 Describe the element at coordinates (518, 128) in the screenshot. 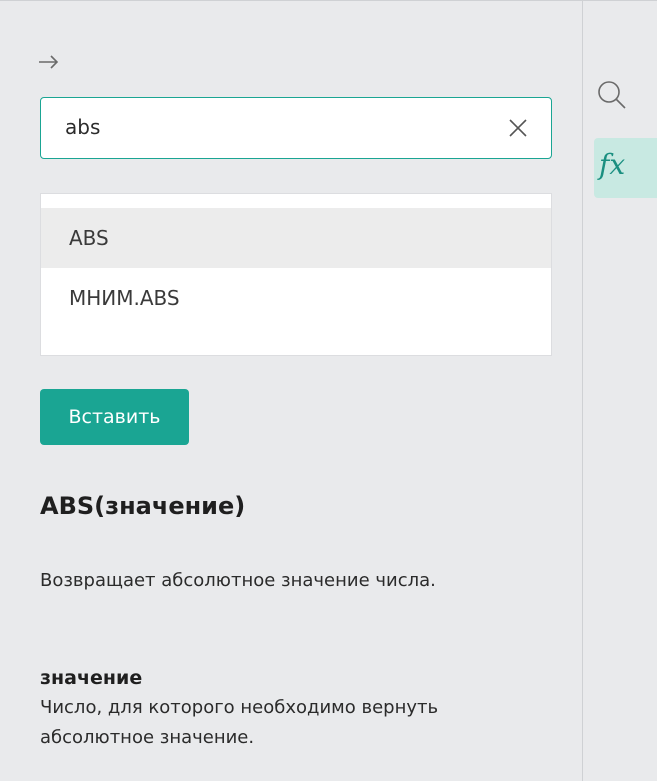

I see `close-icon` at that location.